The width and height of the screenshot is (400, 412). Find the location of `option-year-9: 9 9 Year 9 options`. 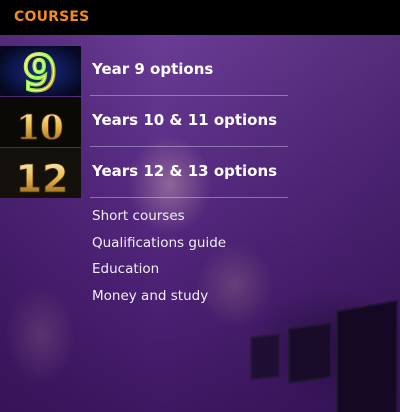

option-year-9: 9 9 Year 9 options is located at coordinates (144, 71).